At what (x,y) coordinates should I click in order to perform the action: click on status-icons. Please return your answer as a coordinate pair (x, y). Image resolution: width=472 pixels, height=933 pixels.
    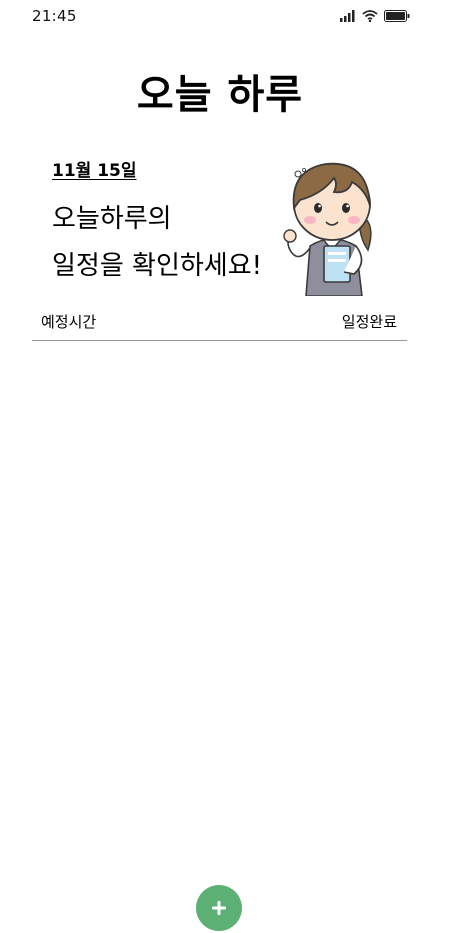
    Looking at the image, I should click on (375, 16).